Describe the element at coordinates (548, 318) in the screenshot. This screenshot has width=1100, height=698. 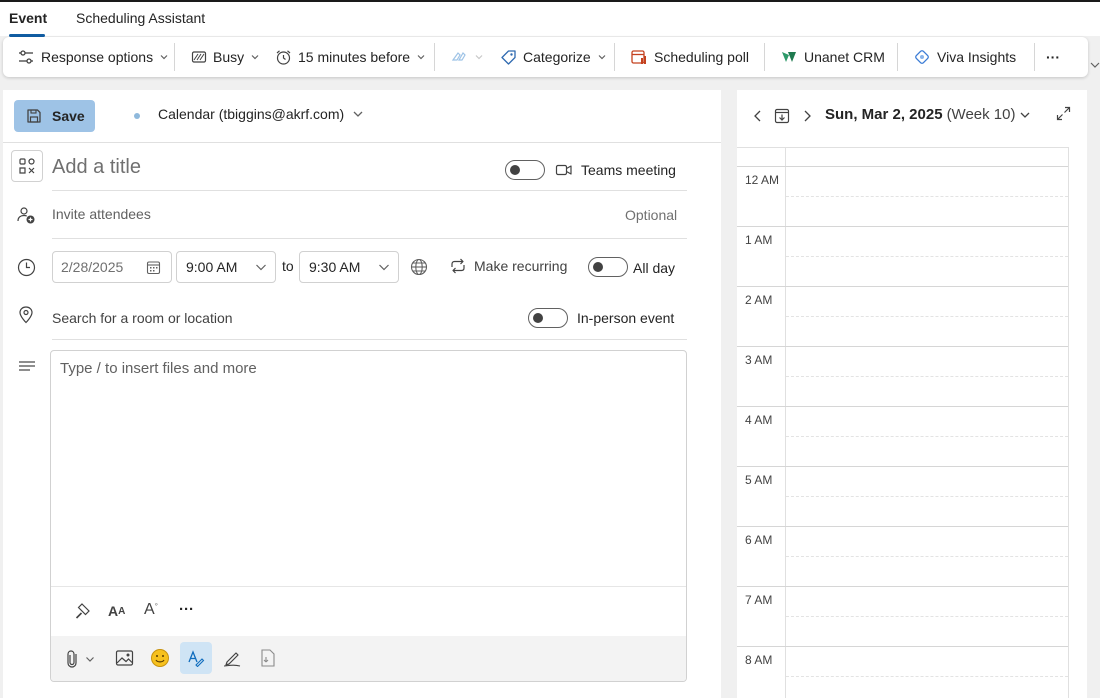
I see `in-person-event-toggle` at that location.